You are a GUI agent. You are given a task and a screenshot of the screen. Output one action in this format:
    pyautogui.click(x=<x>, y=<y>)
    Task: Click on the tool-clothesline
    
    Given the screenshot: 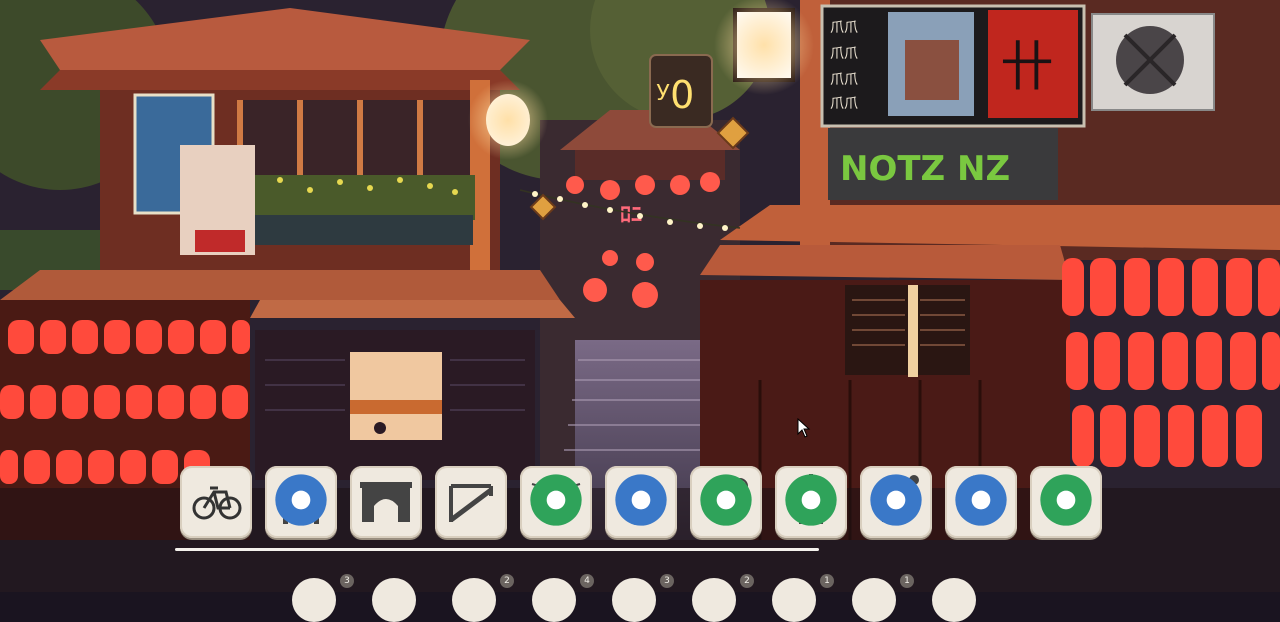 What is the action you would take?
    pyautogui.click(x=556, y=502)
    